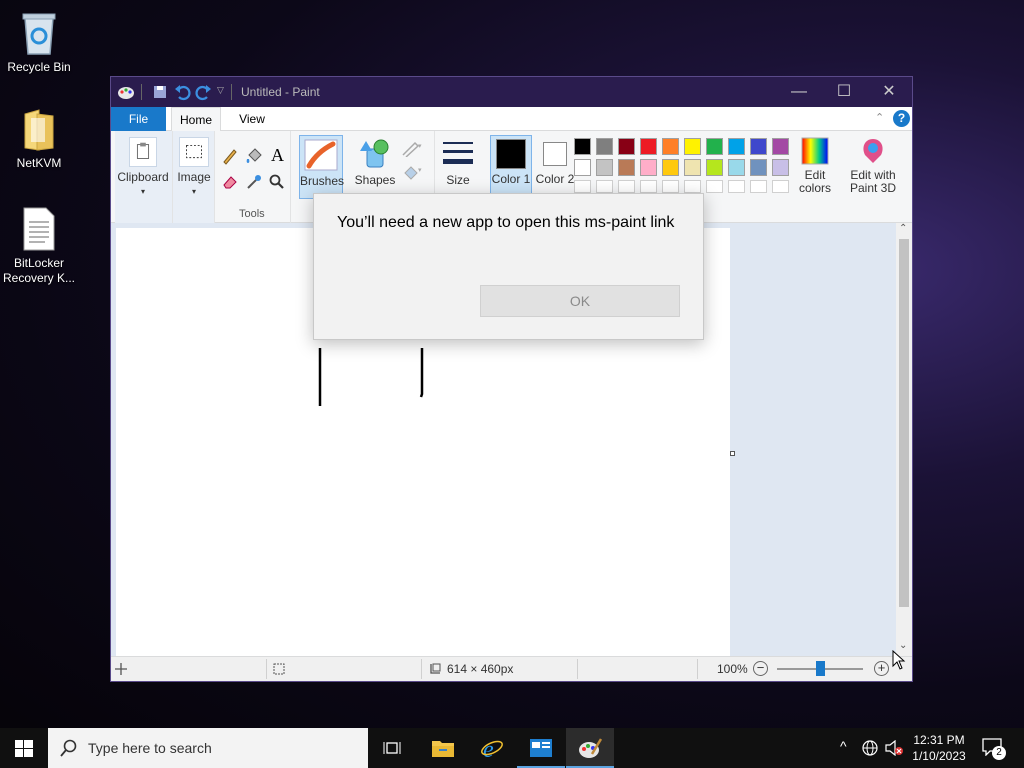 The height and width of the screenshot is (768, 1024). I want to click on internet-explorer-button: e, so click(492, 748).